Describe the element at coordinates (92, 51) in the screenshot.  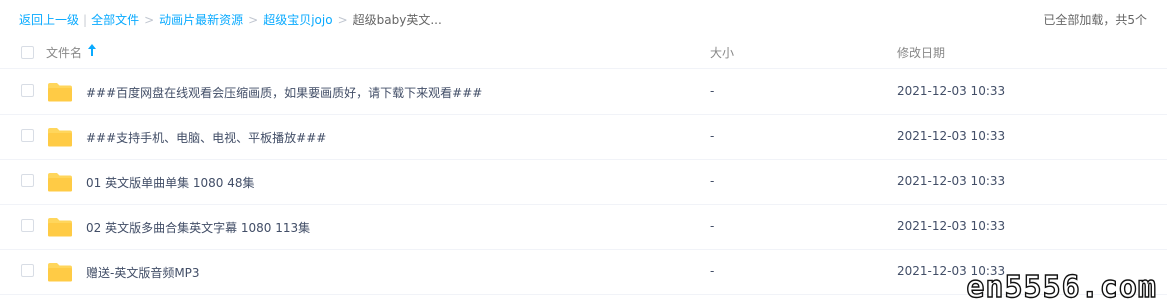
I see `arrow-up-icon` at that location.